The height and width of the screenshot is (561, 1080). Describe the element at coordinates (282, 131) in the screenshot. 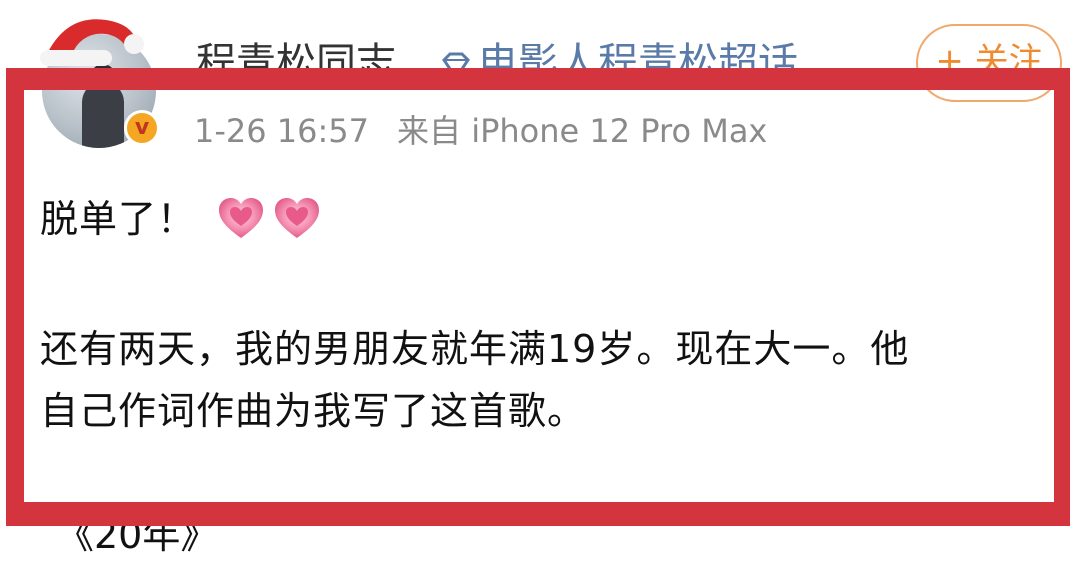

I see `post-timestamp: 1-26 16:57` at that location.